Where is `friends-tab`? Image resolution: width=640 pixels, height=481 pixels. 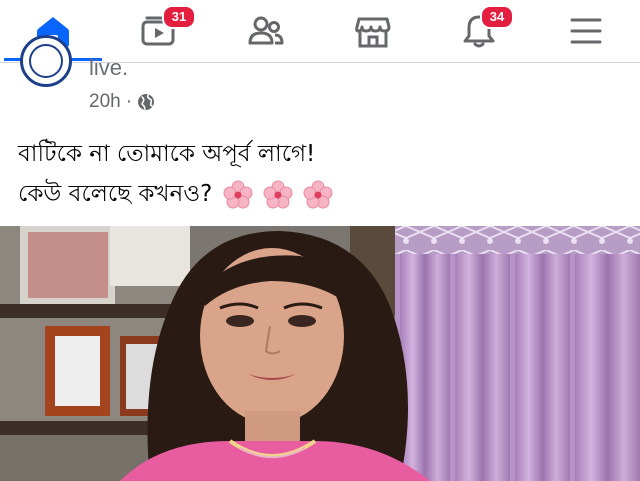
friends-tab is located at coordinates (266, 31).